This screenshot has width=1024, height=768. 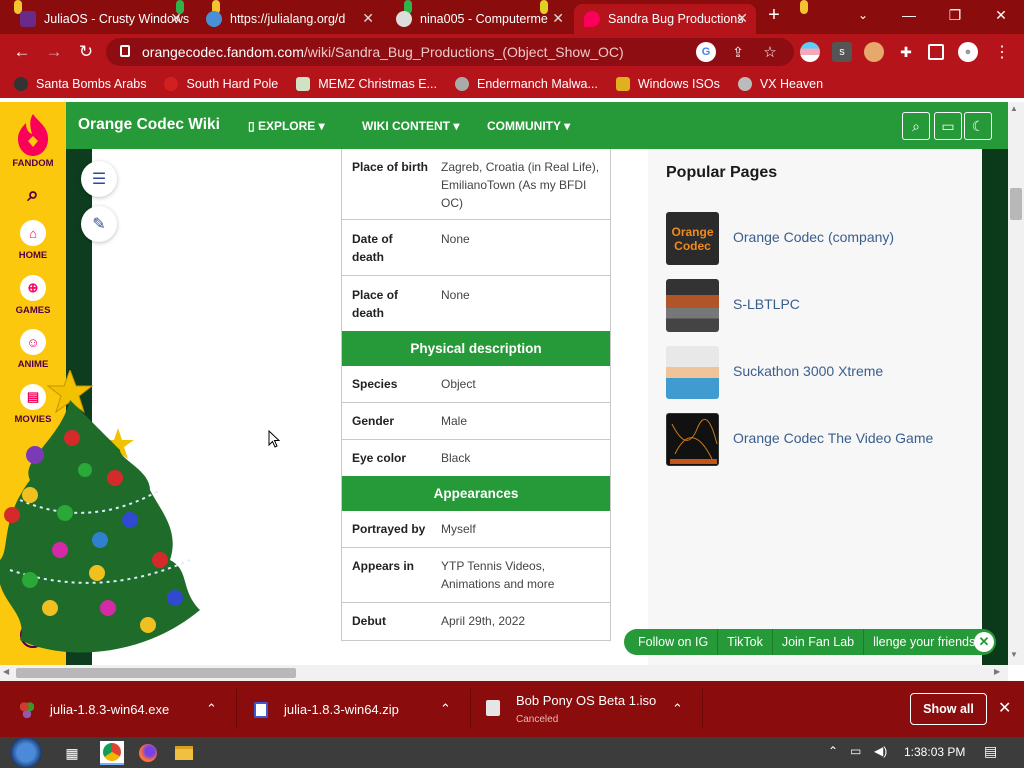 I want to click on popular-page-item: S-LBTLPC, so click(x=816, y=305).